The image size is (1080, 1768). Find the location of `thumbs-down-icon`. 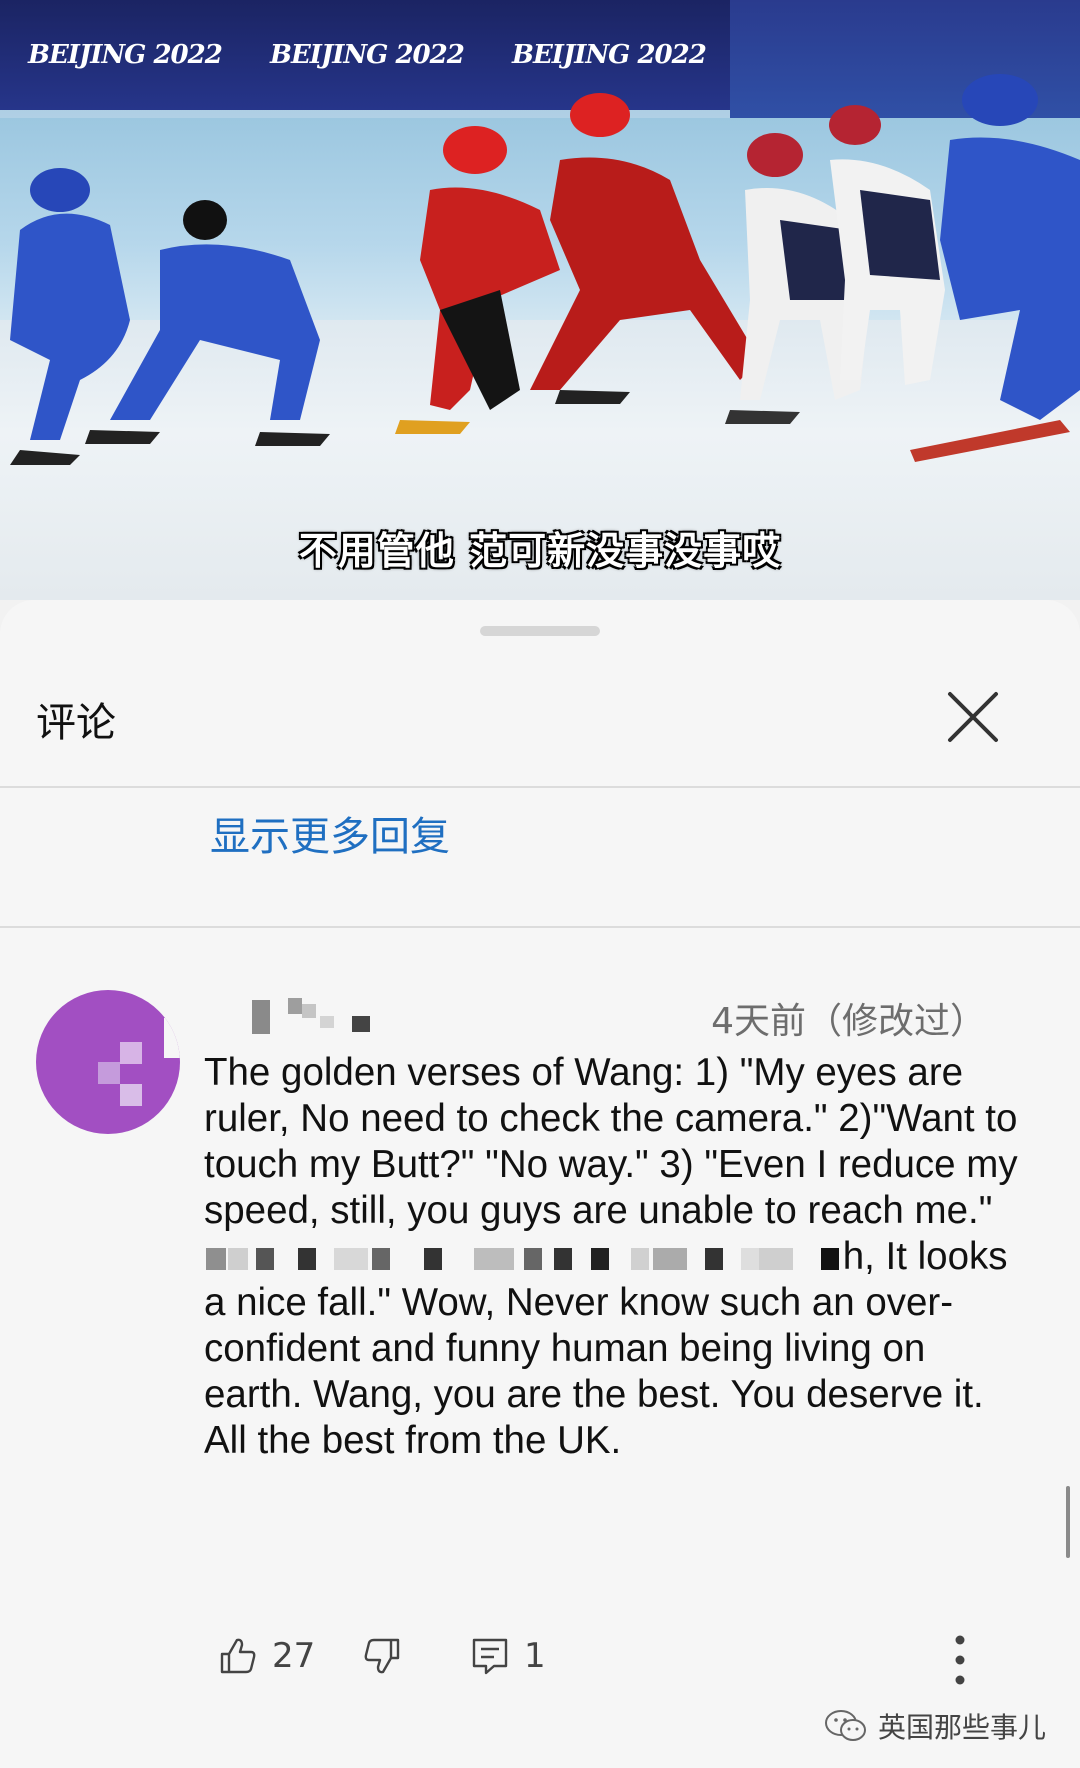

thumbs-down-icon is located at coordinates (382, 1656).